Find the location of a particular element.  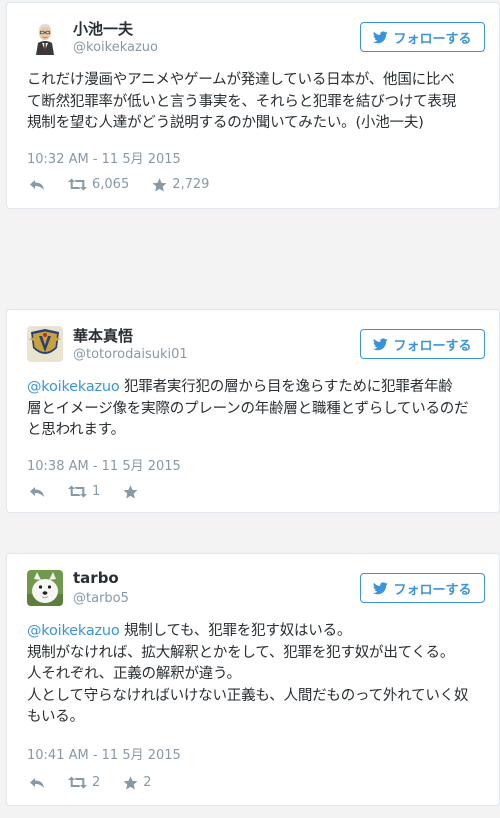

tweet-line: て断然犯罪率が低いと言う事実を、それらと犯罪を結びつけて表現 is located at coordinates (241, 101).